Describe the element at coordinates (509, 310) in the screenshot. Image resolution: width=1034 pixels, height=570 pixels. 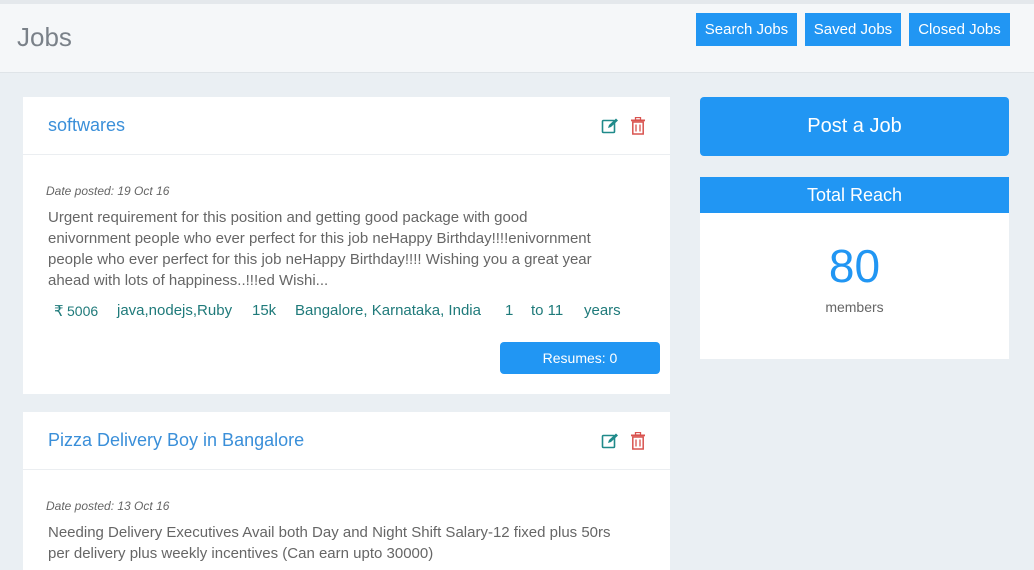
I see `job-exp-min: 1` at that location.